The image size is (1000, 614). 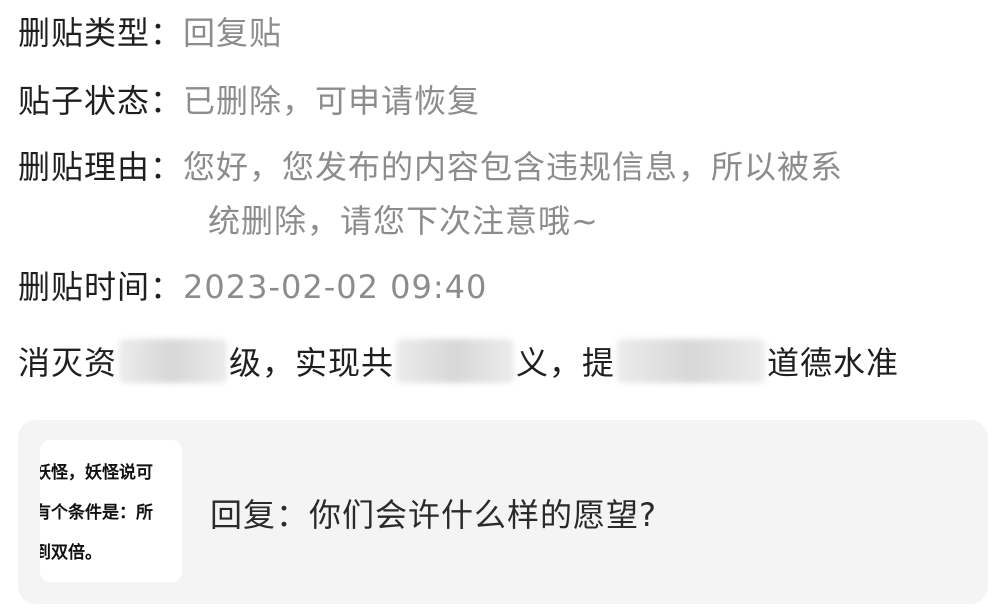 I want to click on post-status-label: 贴子状态：, so click(x=101, y=101).